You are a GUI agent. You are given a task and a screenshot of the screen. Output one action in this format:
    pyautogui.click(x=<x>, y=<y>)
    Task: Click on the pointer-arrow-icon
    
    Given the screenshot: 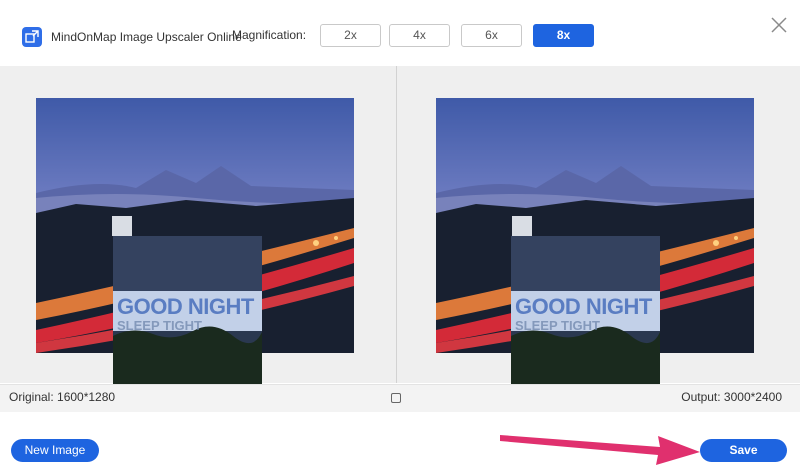 What is the action you would take?
    pyautogui.click(x=600, y=450)
    